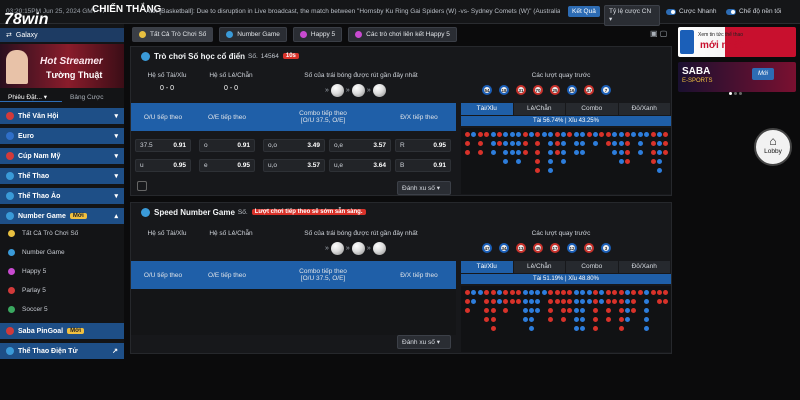  Describe the element at coordinates (62, 351) in the screenshot. I see `sidebar-item-esports: Thể Thao Điện Tử ↗` at that location.